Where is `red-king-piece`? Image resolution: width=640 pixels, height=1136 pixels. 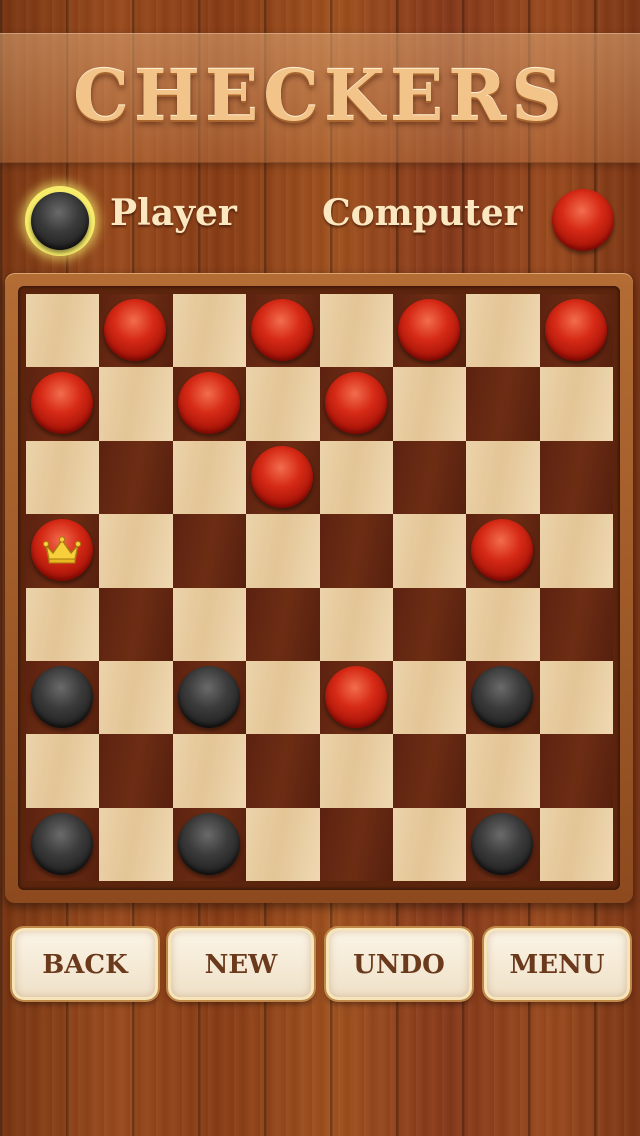 red-king-piece is located at coordinates (62, 550).